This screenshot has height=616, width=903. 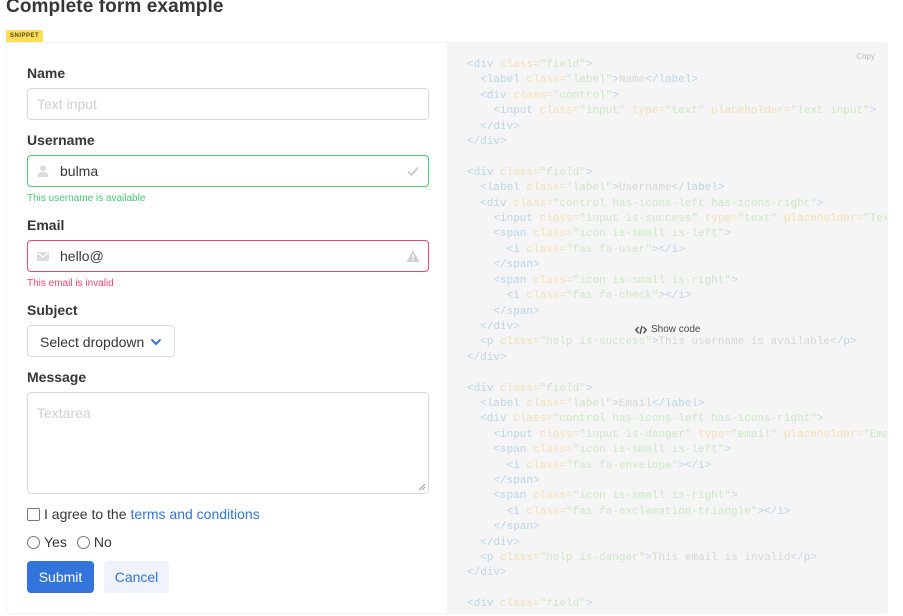 I want to click on email-input: hello@, so click(x=228, y=256).